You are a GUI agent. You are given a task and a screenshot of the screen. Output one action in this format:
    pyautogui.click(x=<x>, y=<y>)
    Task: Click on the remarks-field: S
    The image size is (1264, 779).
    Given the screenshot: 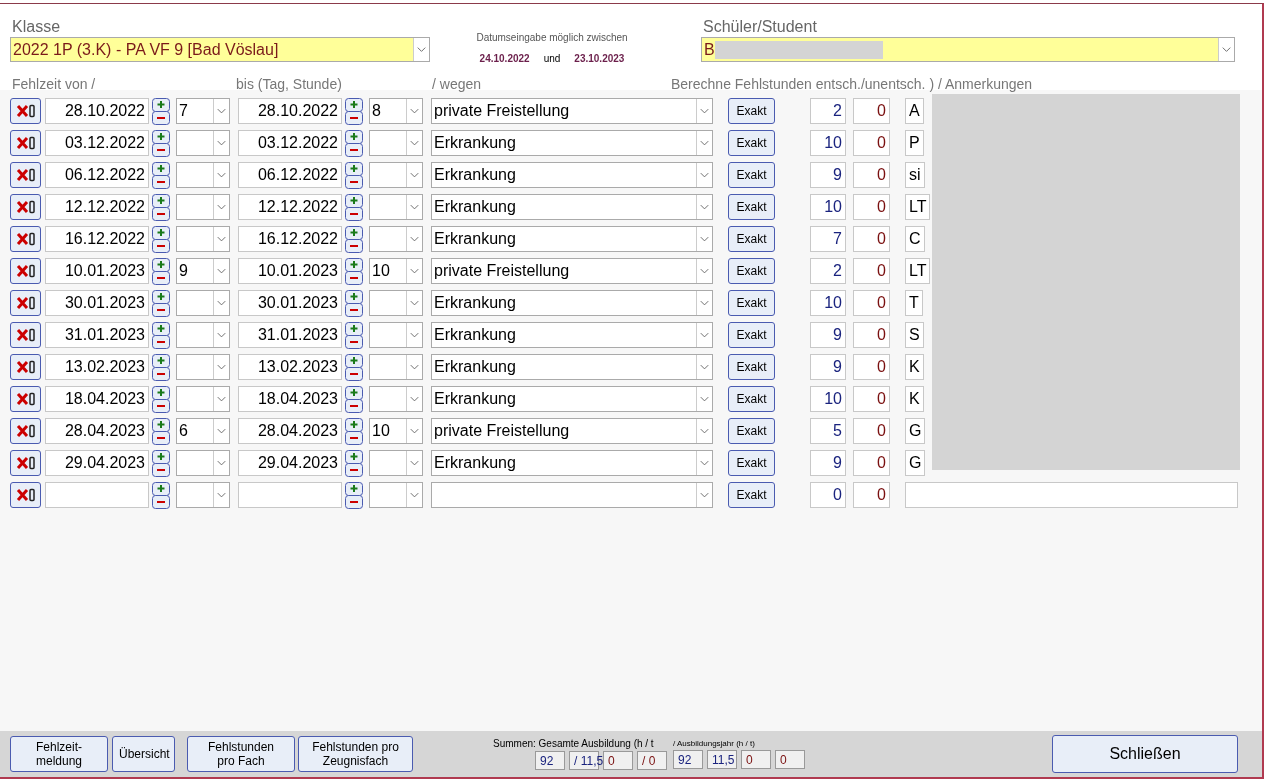 What is the action you would take?
    pyautogui.click(x=914, y=335)
    